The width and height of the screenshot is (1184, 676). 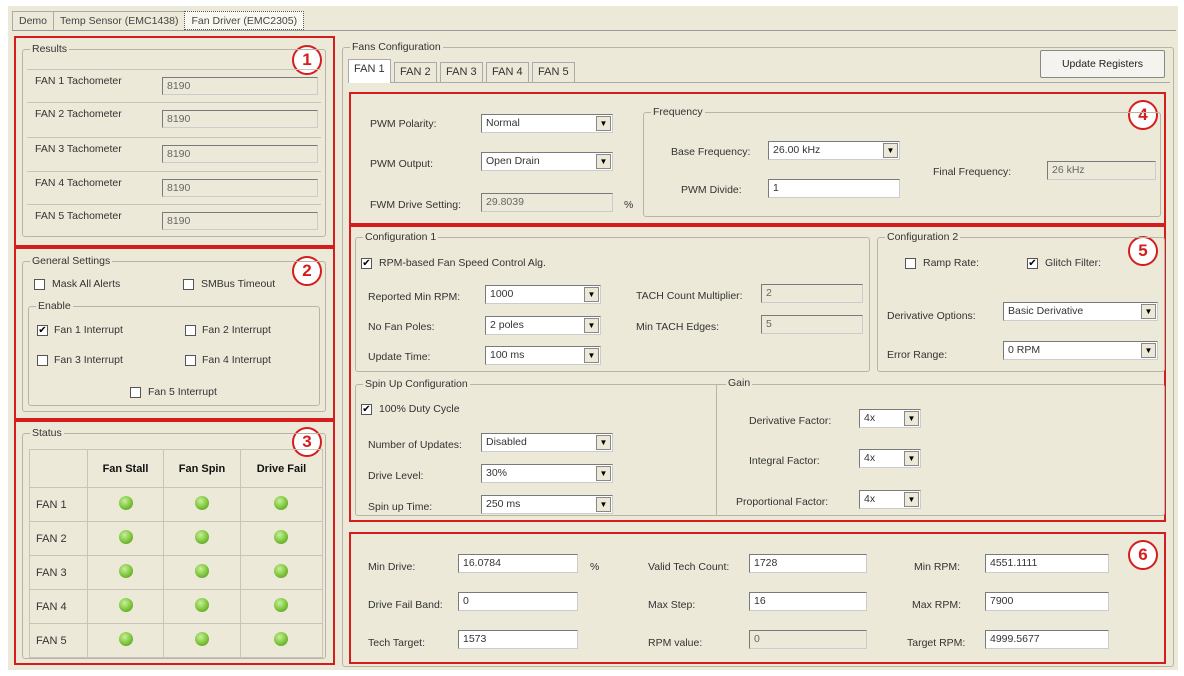 What do you see at coordinates (78, 114) in the screenshot?
I see `tachometer-label: FAN 2 Tachometer` at bounding box center [78, 114].